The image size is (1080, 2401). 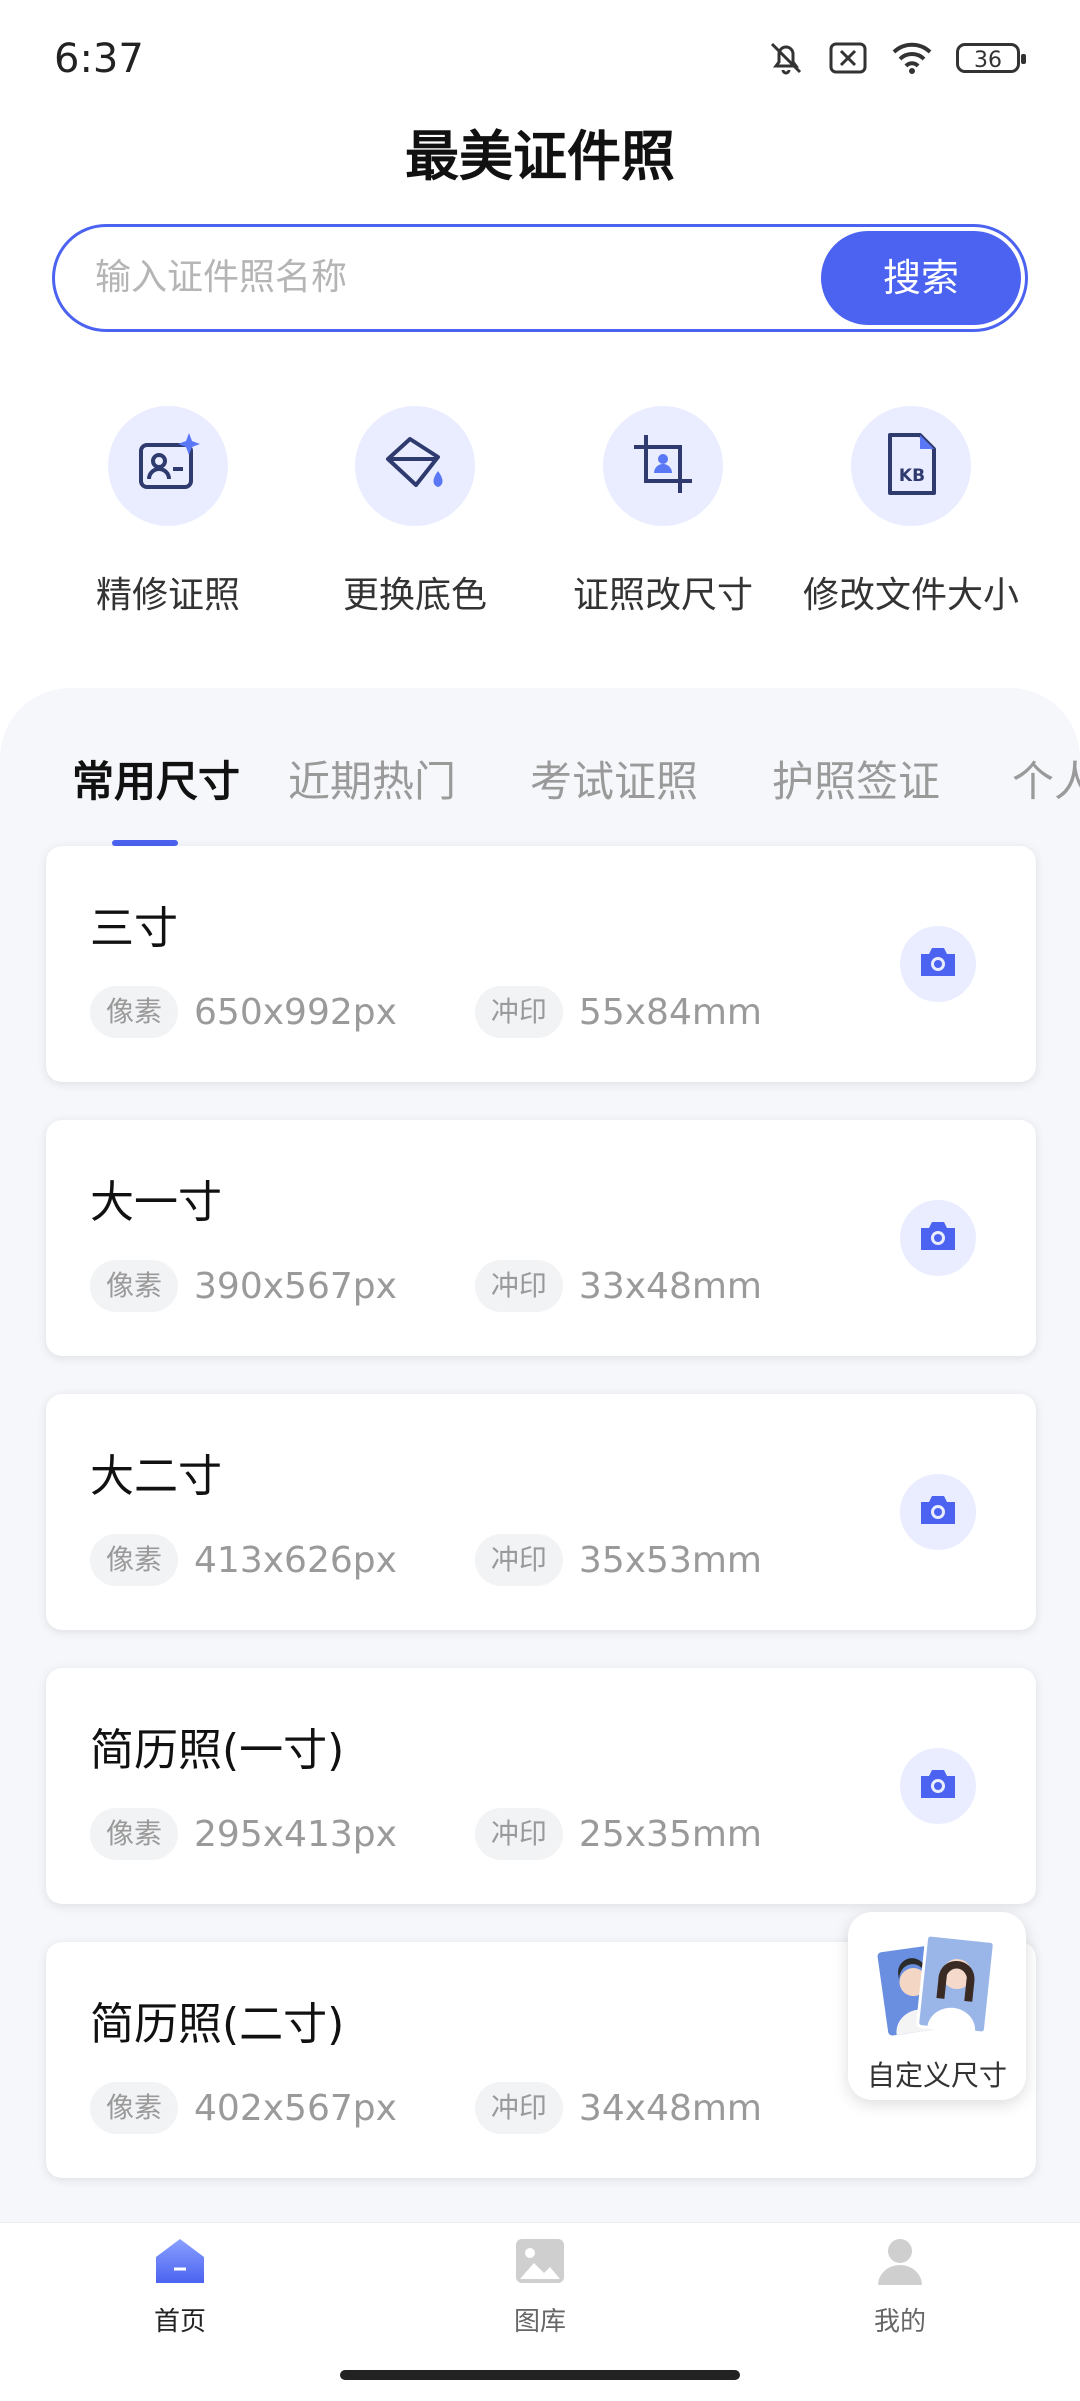 What do you see at coordinates (99, 59) in the screenshot?
I see `status-time: 6:37` at bounding box center [99, 59].